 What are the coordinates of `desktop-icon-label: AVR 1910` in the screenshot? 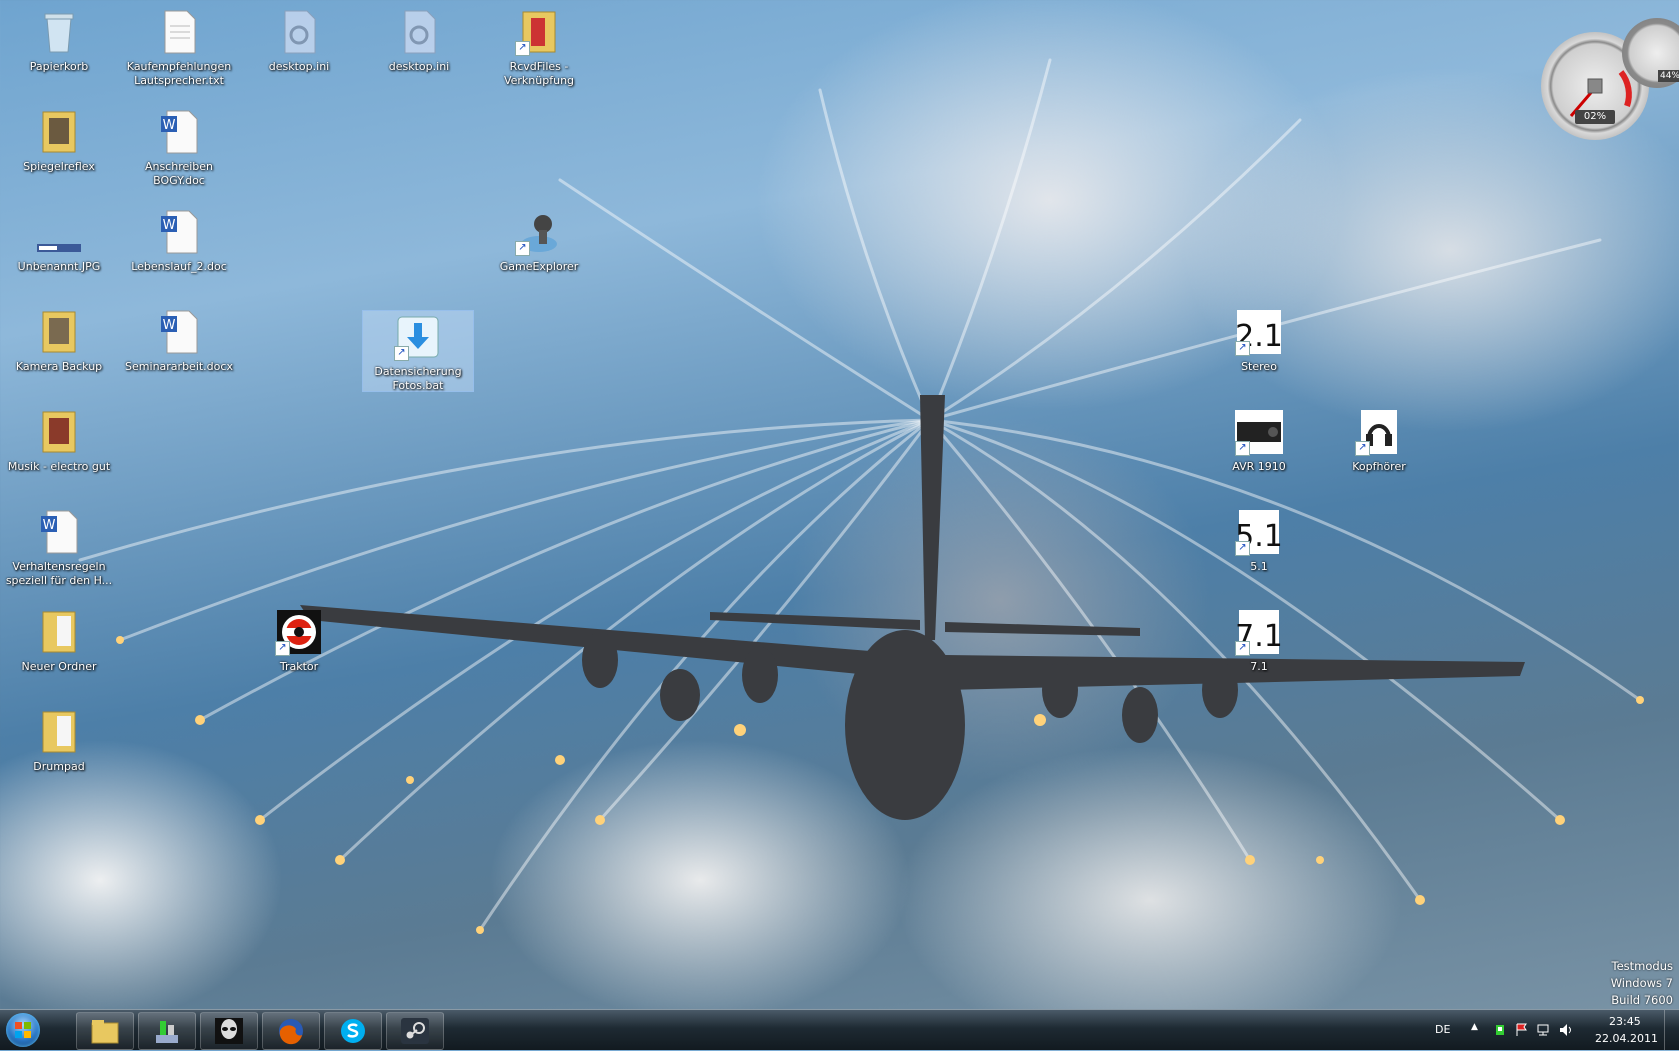 It's located at (1259, 466).